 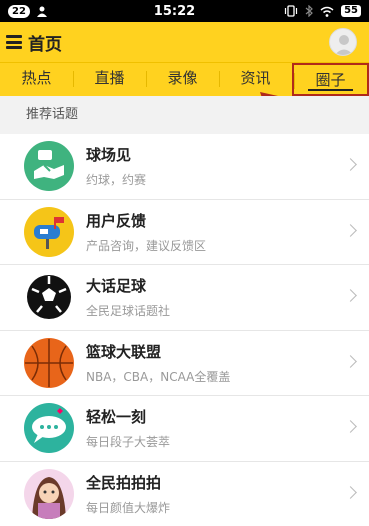 I want to click on person-icon, so click(x=41, y=11).